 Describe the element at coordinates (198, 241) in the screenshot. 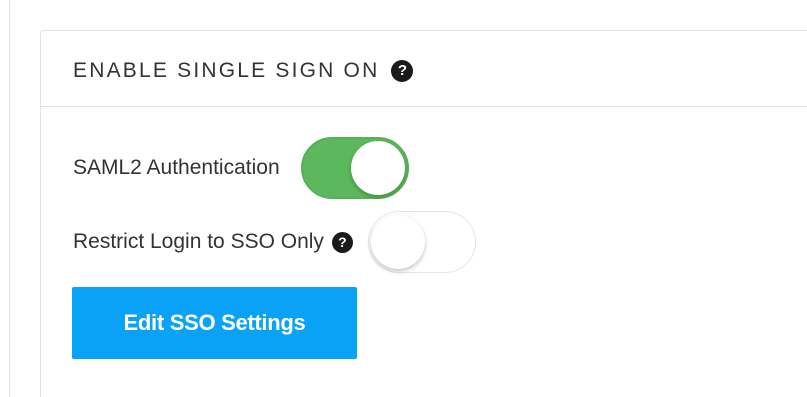

I see `restrict-login-label: Restrict Login to SSO Only` at that location.